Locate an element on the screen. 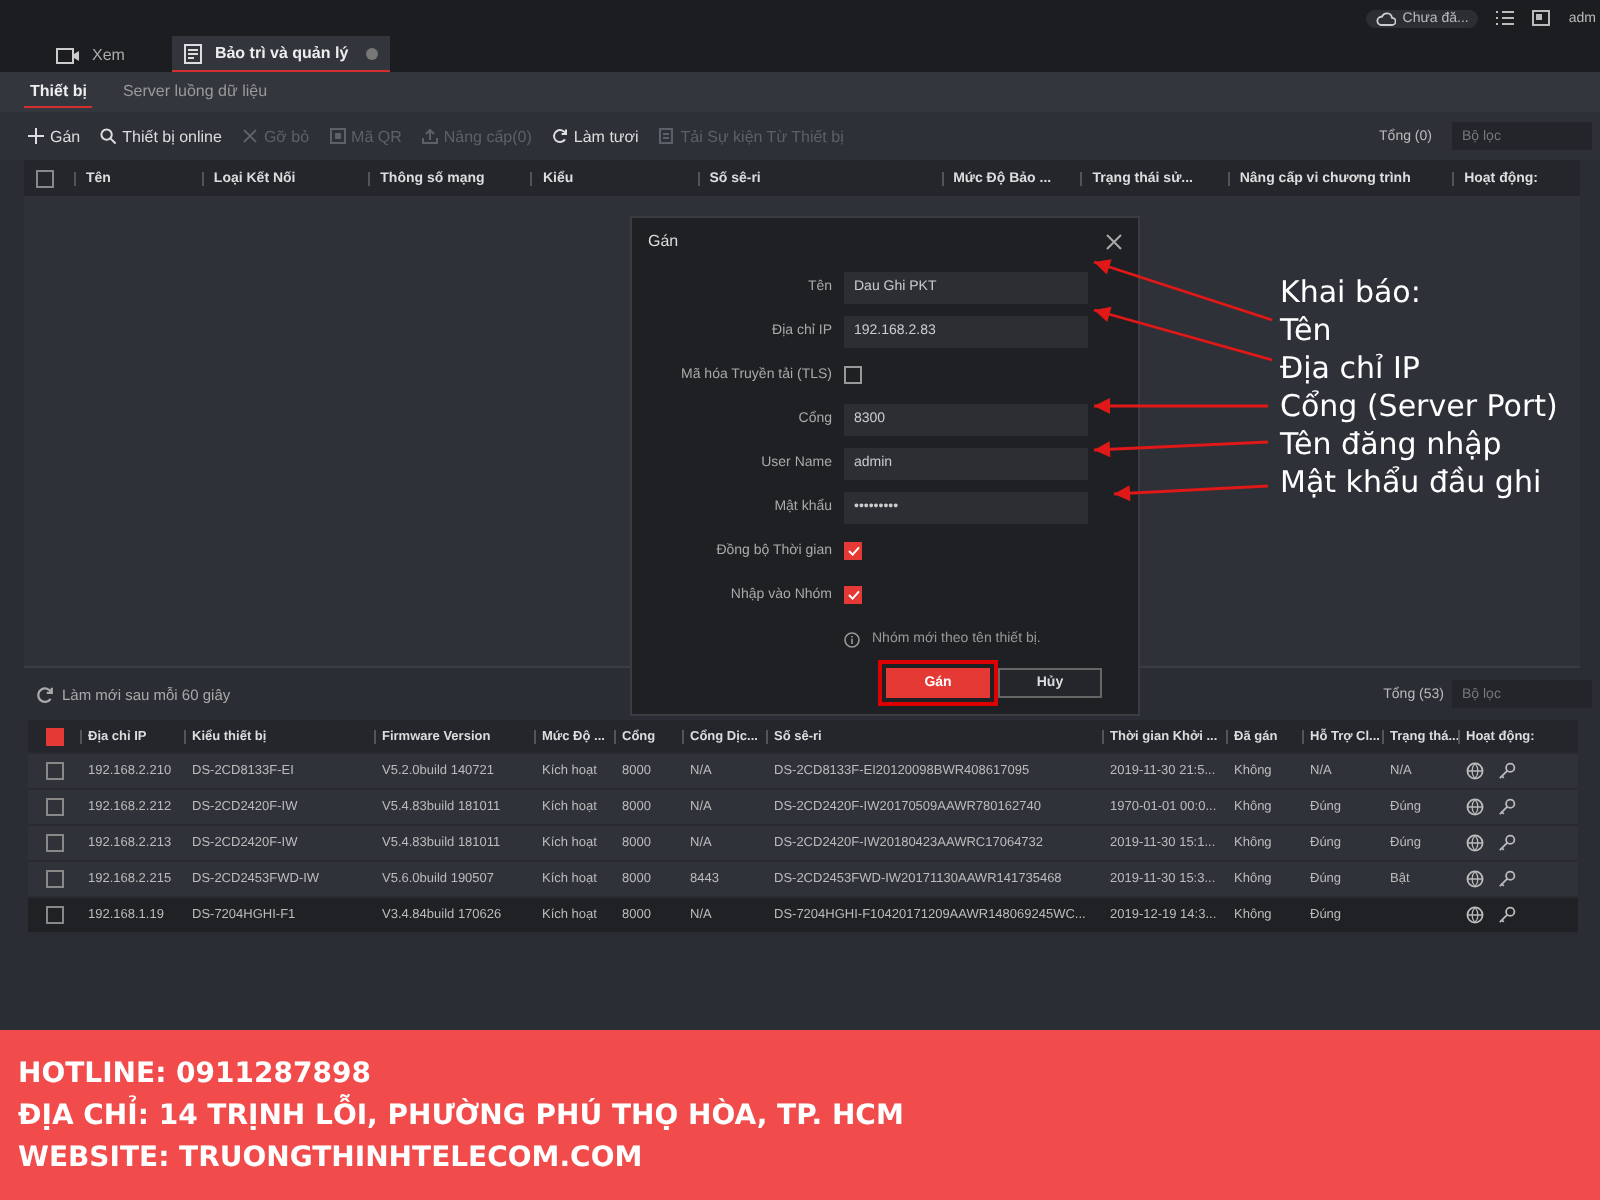 This screenshot has height=1200, width=1600. toolbar-button: Gán is located at coordinates (54, 136).